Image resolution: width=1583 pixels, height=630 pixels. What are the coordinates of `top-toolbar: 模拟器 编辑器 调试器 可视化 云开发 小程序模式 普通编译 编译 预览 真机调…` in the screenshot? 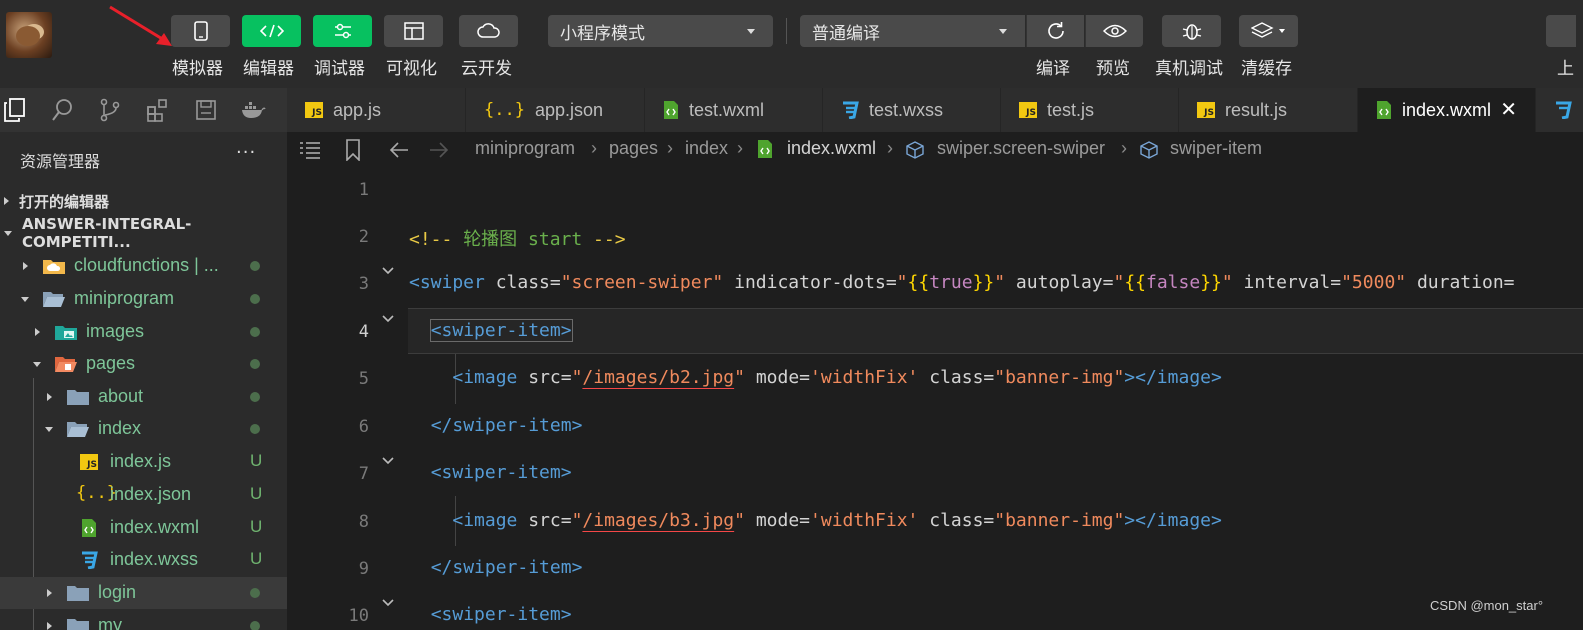 It's located at (791, 44).